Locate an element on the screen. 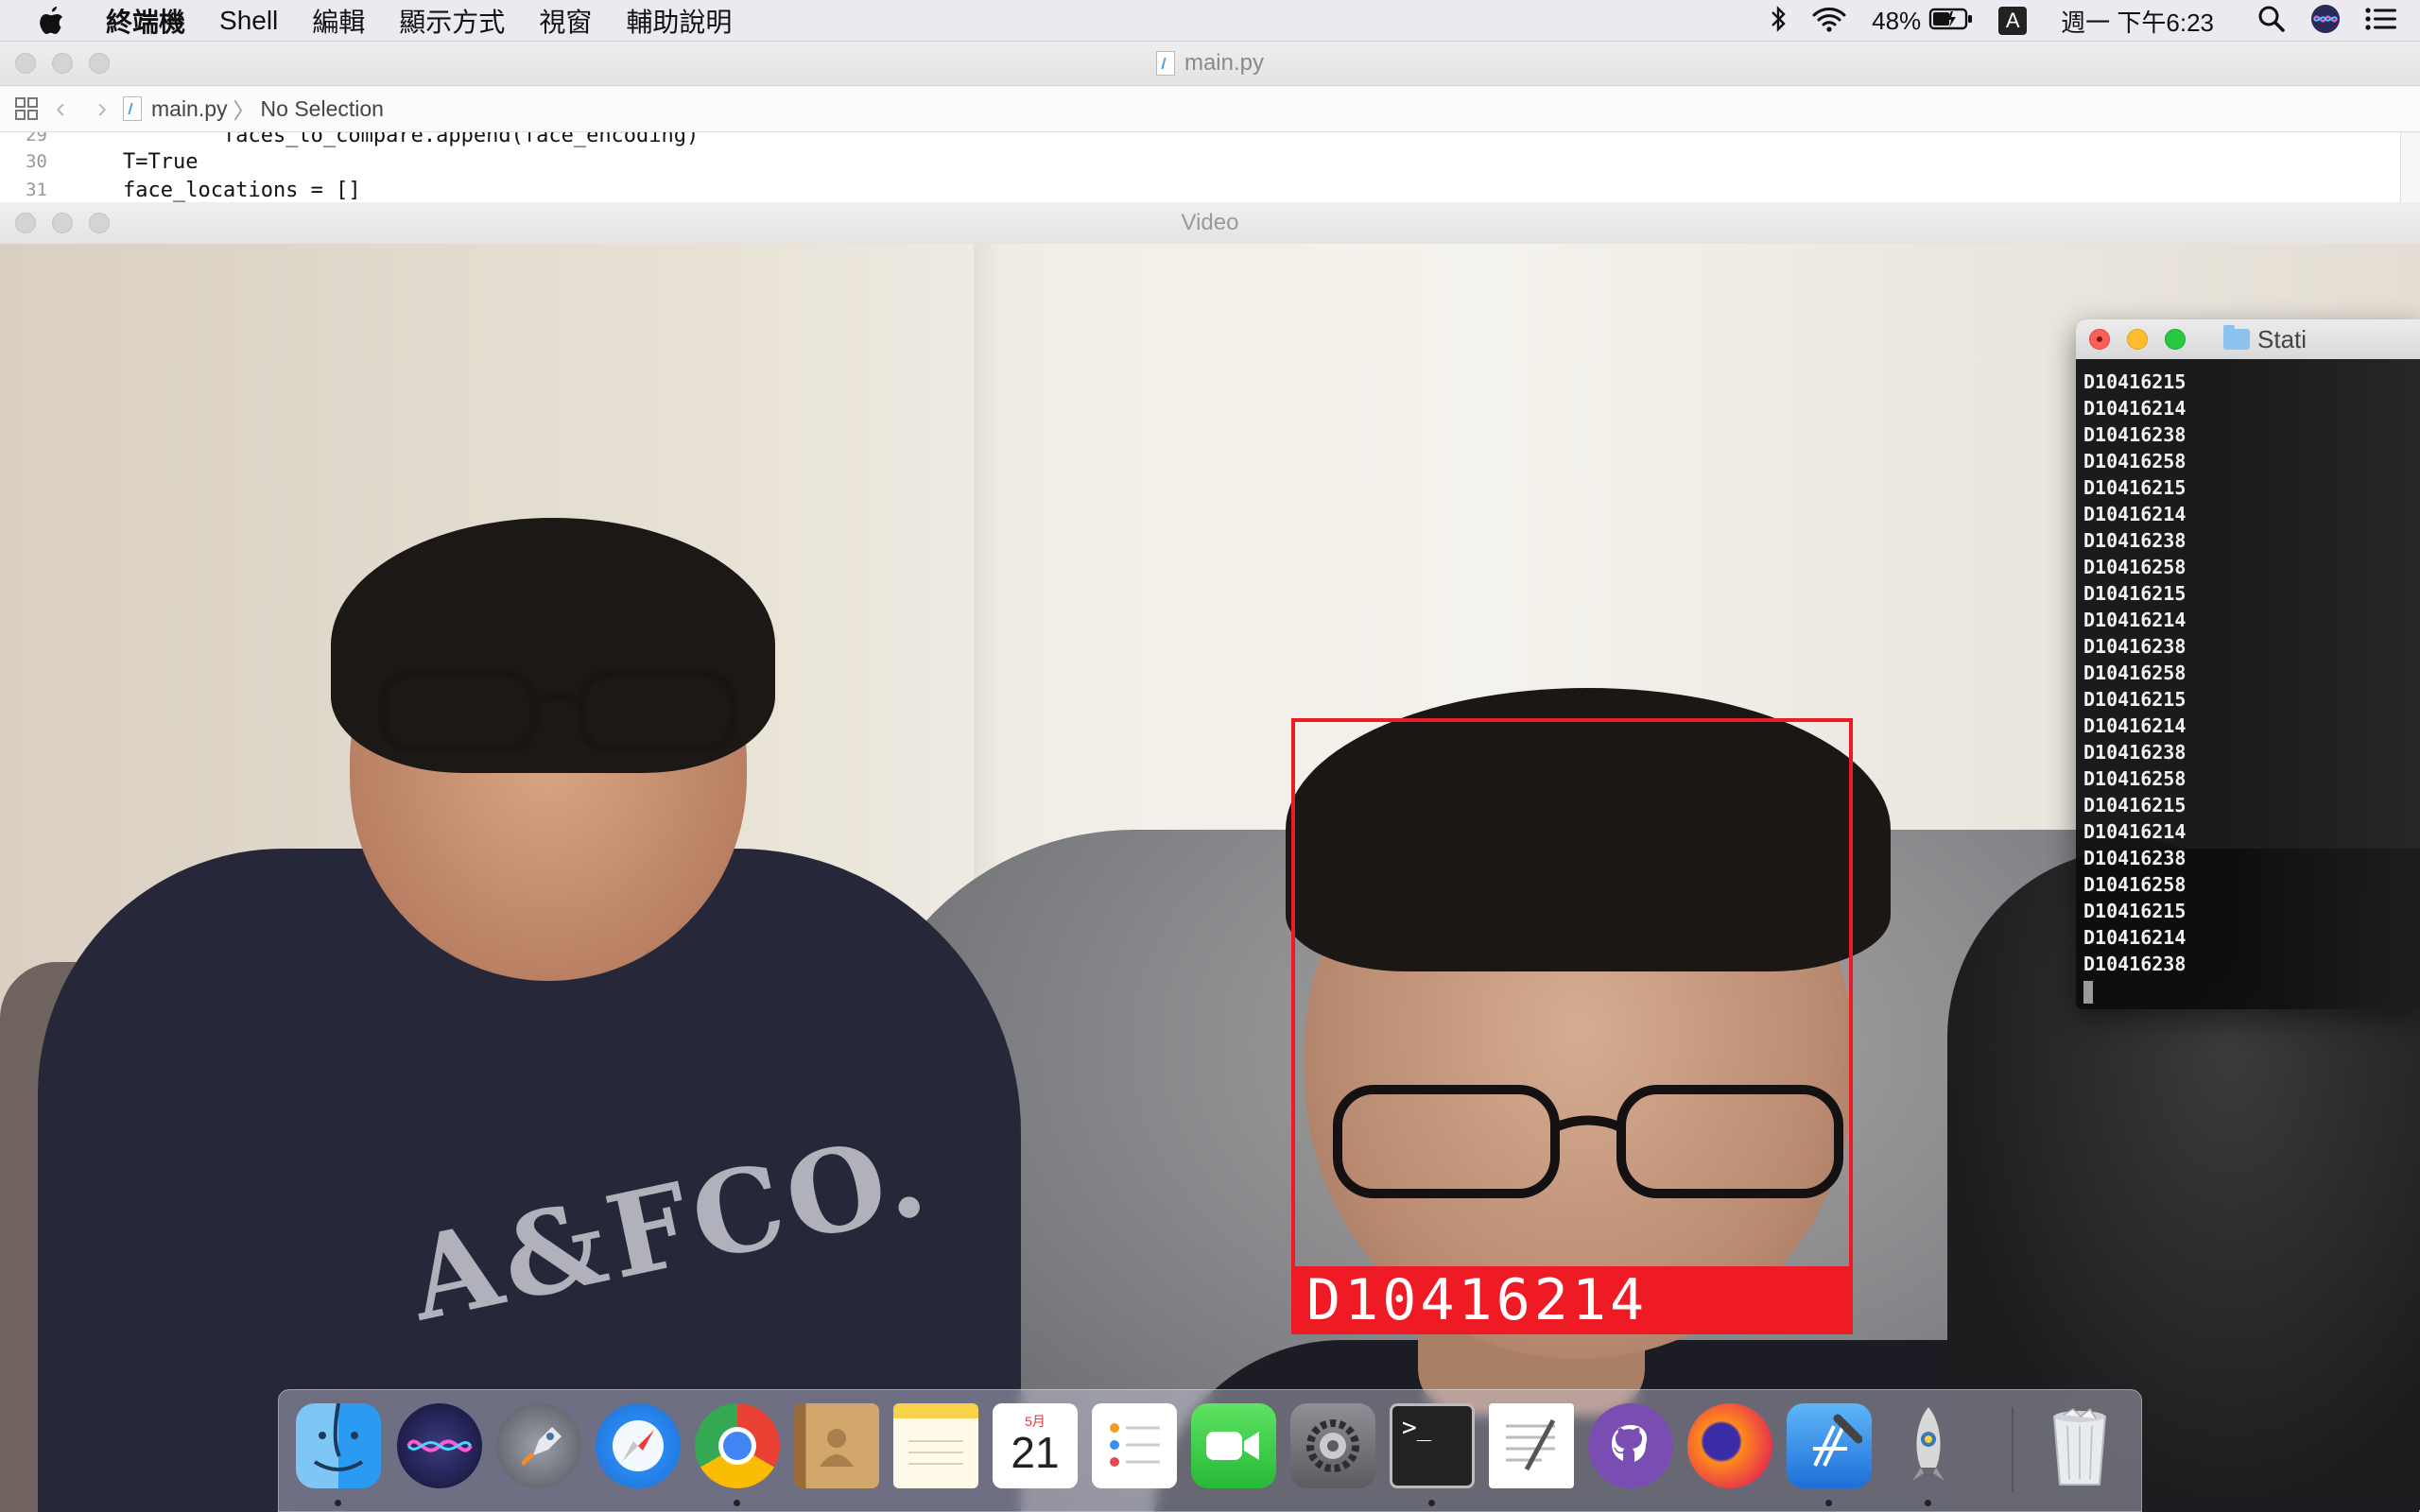 This screenshot has width=2420, height=1512. bluetooth-icon is located at coordinates (1779, 21).